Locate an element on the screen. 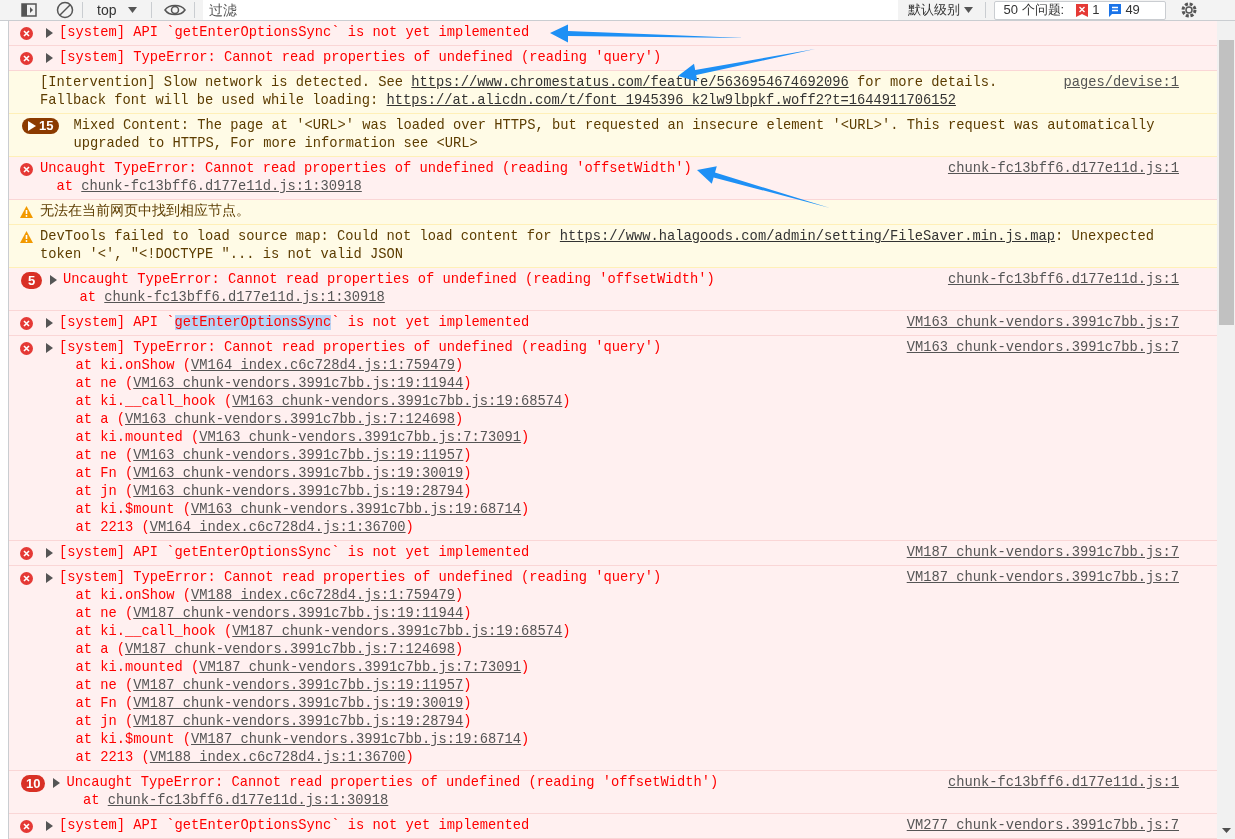  settings-icon is located at coordinates (1189, 10).